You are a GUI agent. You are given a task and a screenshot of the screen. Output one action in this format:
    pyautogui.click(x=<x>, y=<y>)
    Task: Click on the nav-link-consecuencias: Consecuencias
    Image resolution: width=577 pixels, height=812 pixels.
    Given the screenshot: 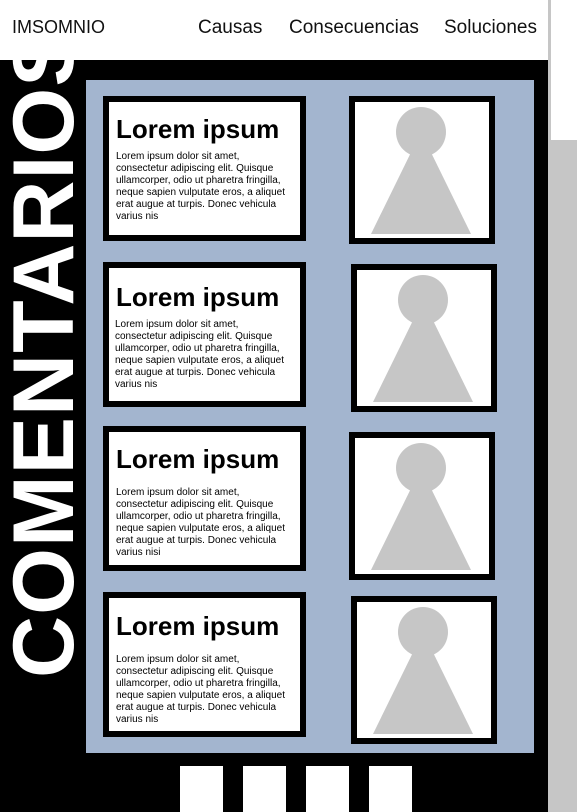 What is the action you would take?
    pyautogui.click(x=354, y=28)
    